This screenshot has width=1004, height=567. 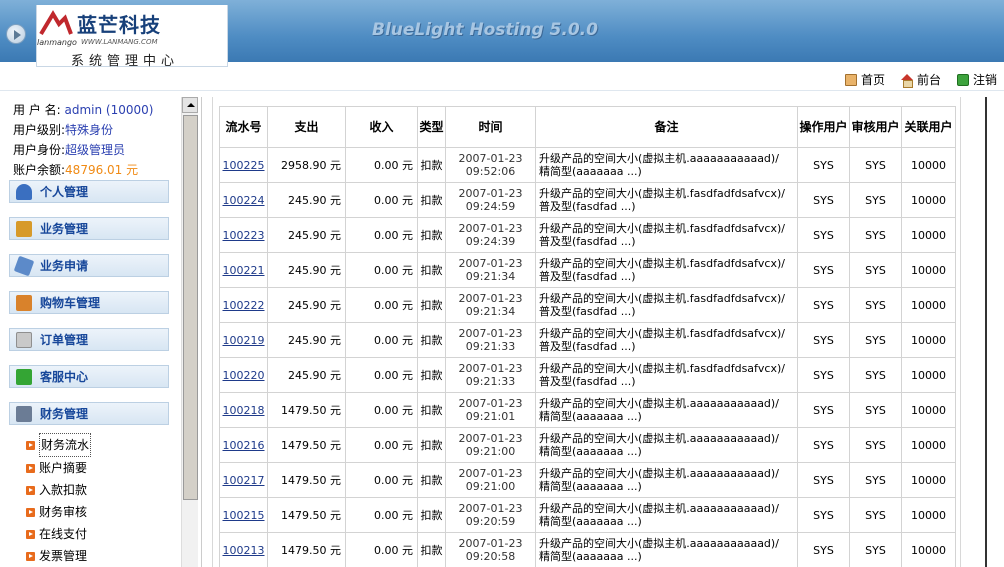 I want to click on note-line-2: 普及型(fasdfad ...), so click(x=587, y=241).